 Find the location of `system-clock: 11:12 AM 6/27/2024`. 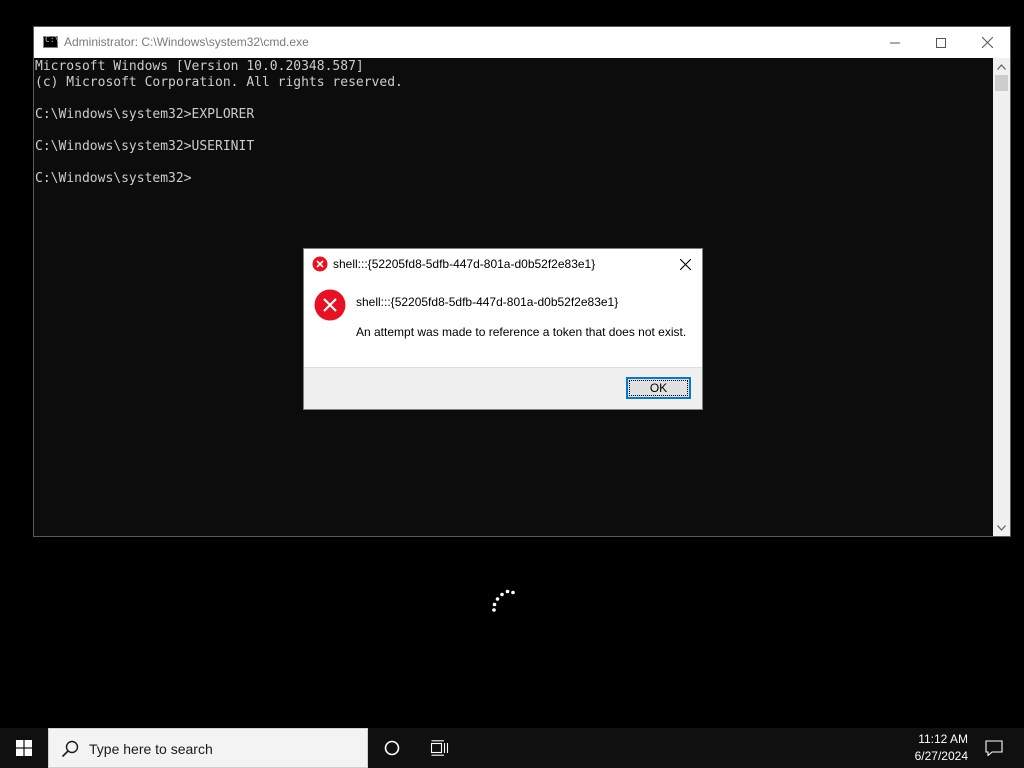

system-clock: 11:12 AM 6/27/2024 is located at coordinates (928, 748).